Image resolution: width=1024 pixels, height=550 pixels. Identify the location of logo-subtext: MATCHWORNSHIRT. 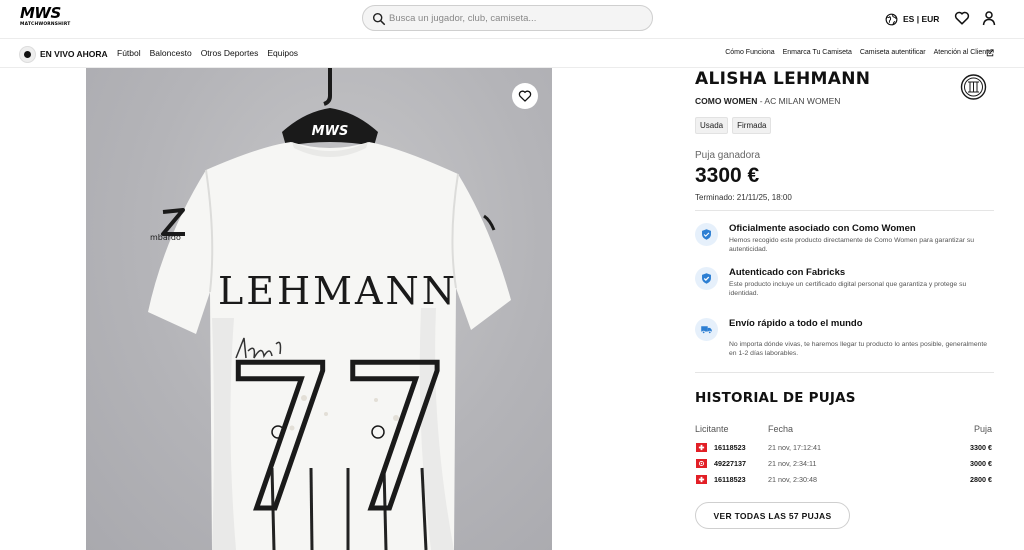
(45, 24).